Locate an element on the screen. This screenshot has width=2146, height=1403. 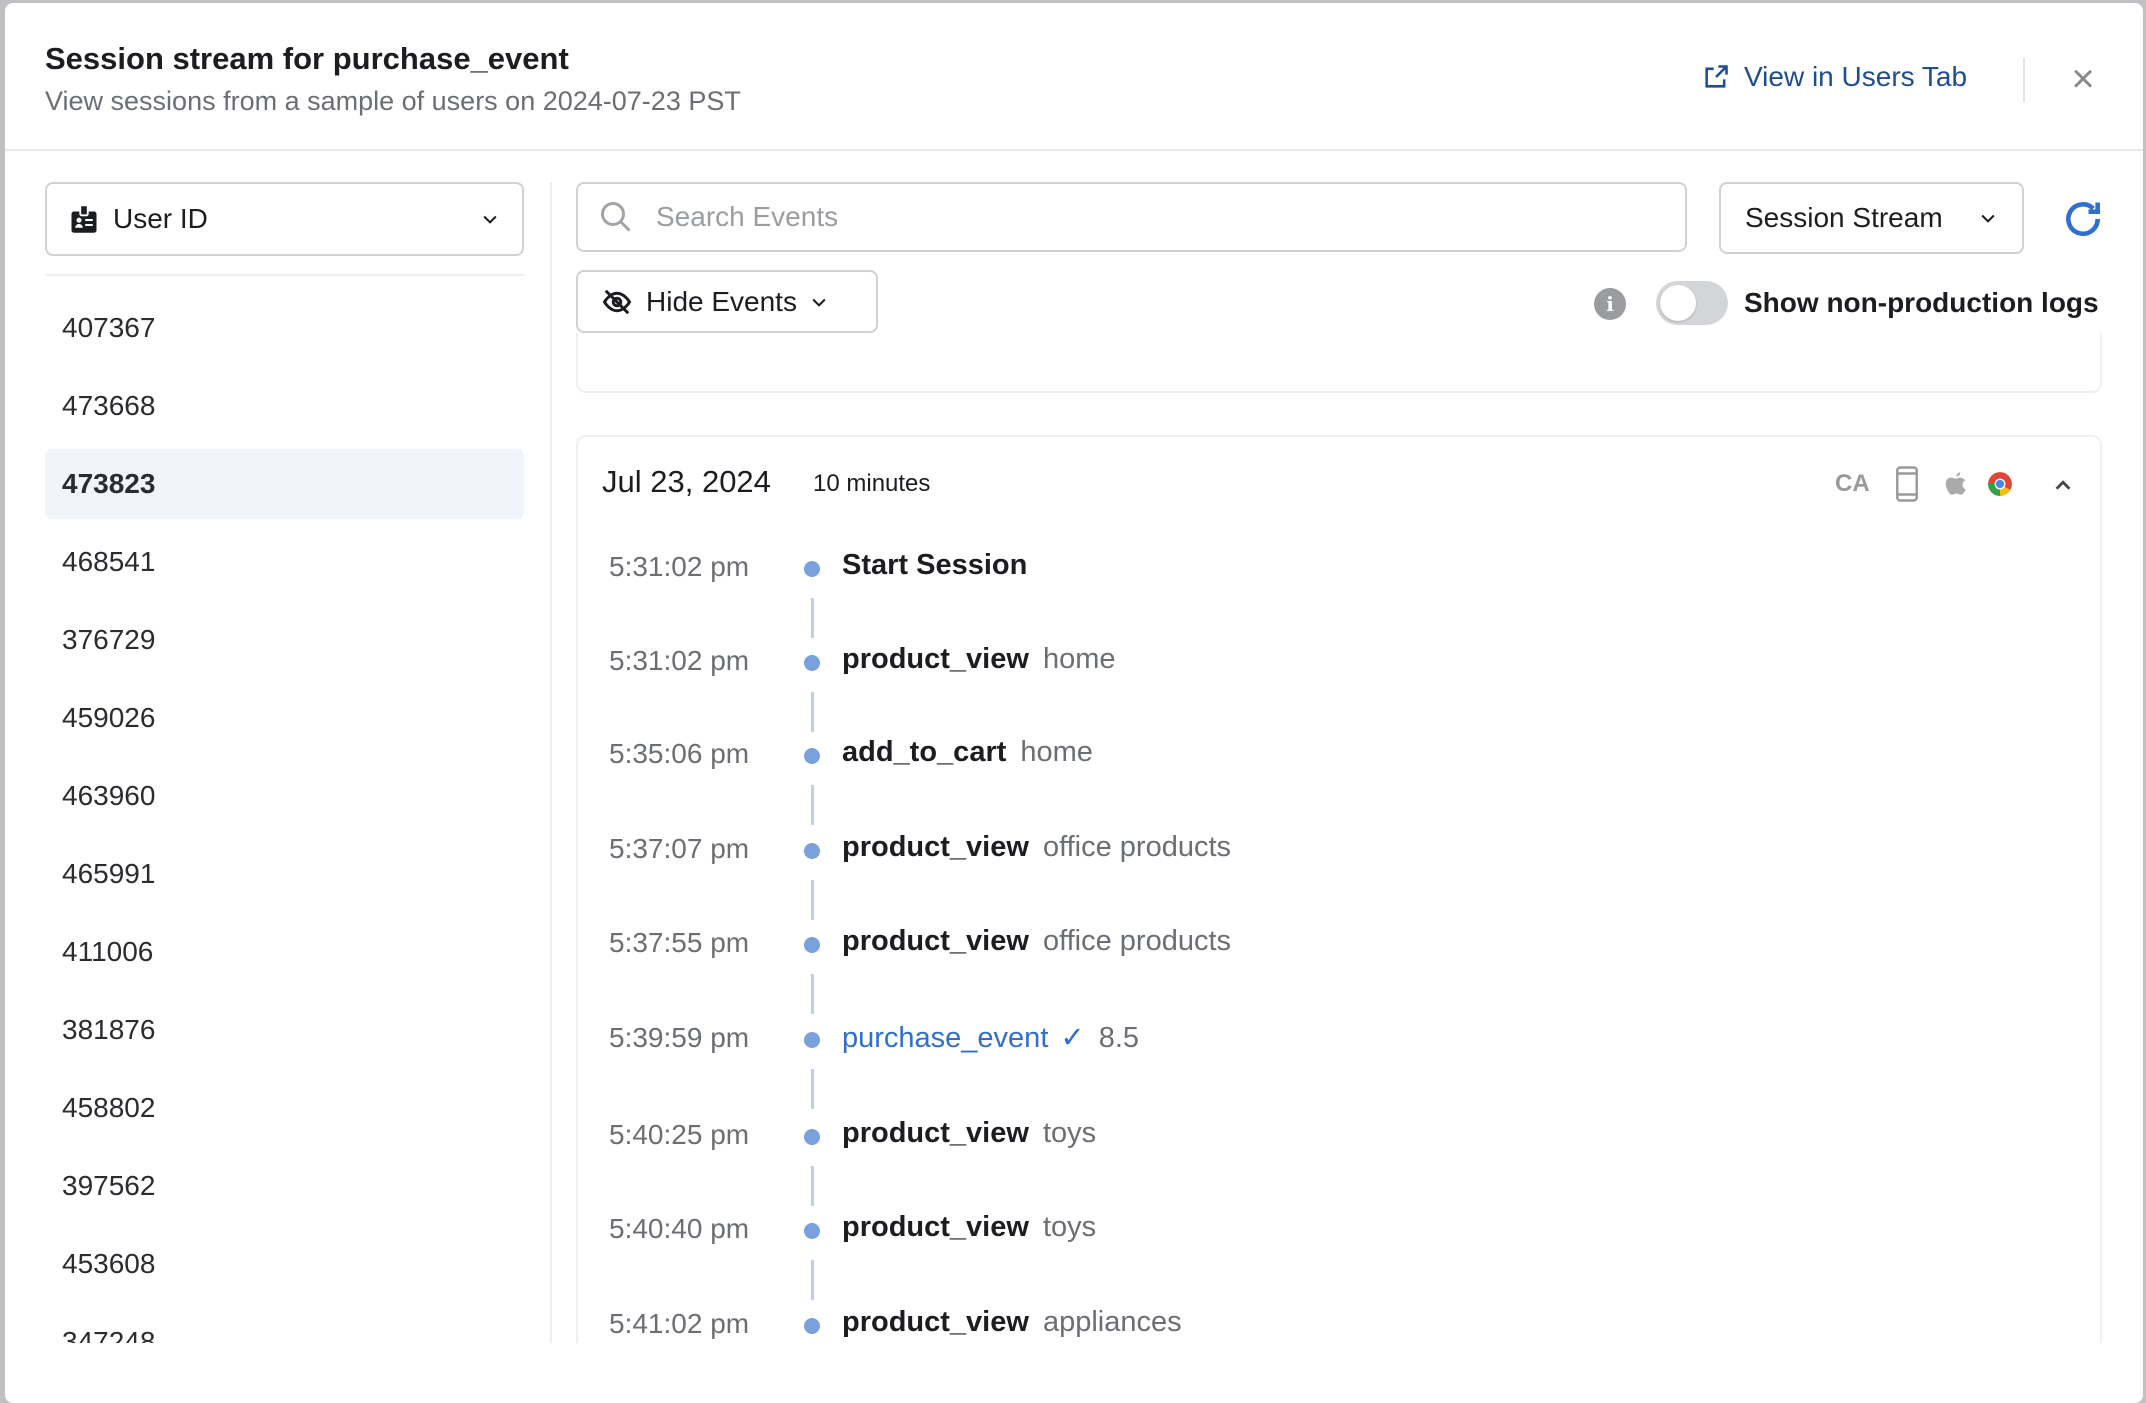
non-production-logs-toggle is located at coordinates (1692, 303).